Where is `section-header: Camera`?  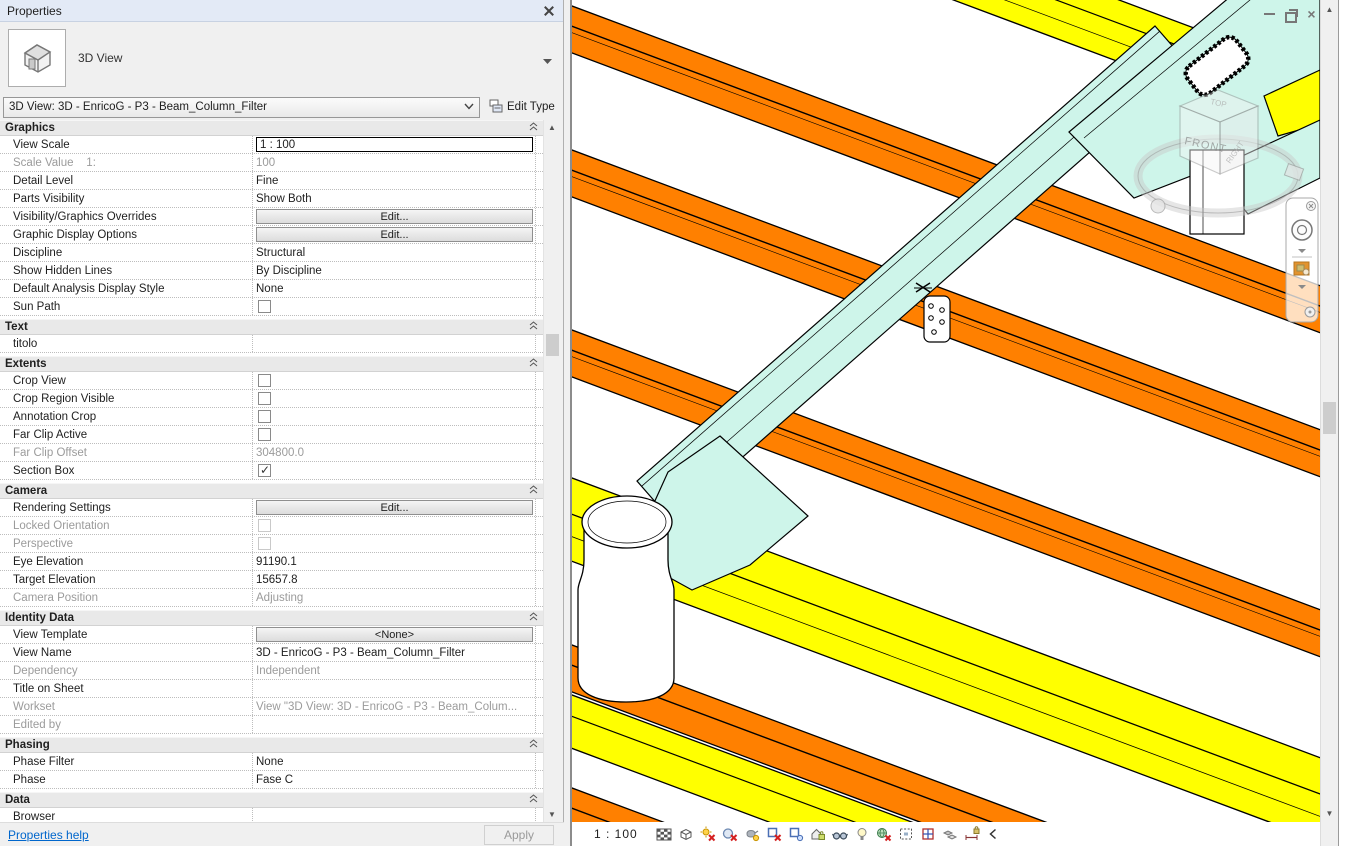
section-header: Camera is located at coordinates (271, 491).